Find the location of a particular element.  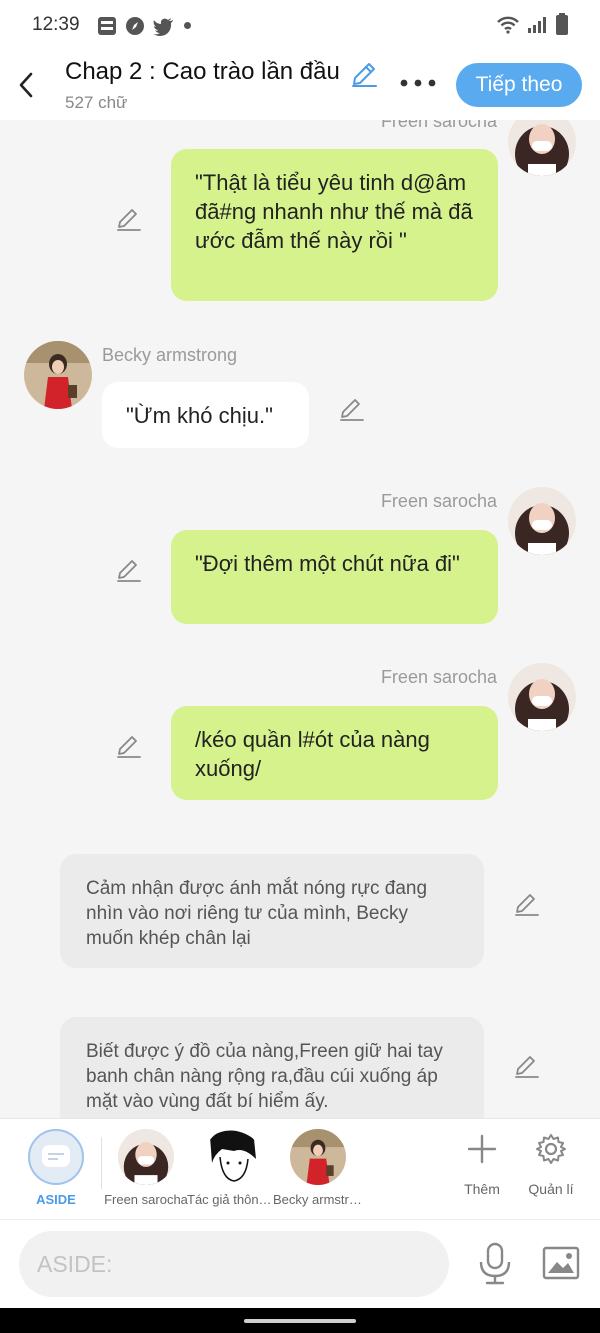

microphone-icon is located at coordinates (495, 1264).